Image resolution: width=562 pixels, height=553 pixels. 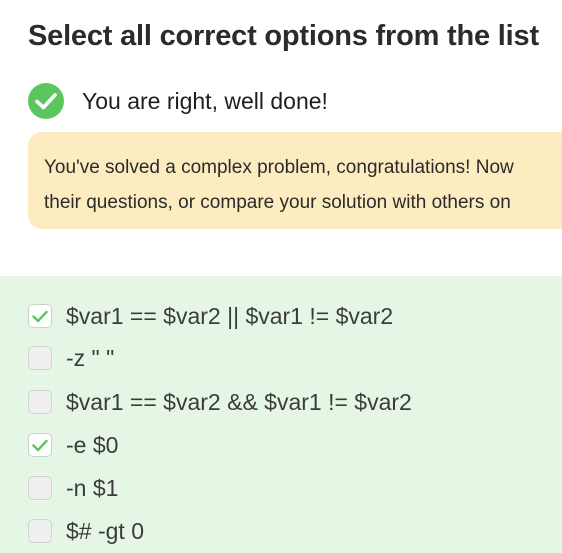 I want to click on option-4: -e $0, so click(x=73, y=445).